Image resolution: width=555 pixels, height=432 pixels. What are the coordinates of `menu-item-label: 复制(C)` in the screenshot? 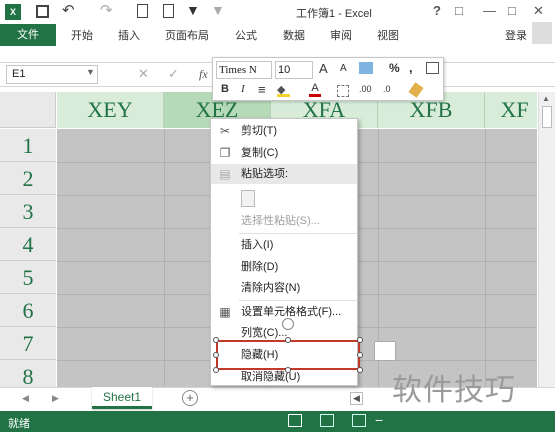 It's located at (260, 153).